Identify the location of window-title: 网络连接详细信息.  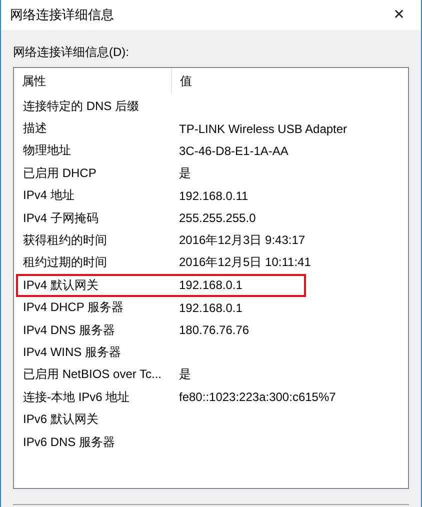
(62, 15).